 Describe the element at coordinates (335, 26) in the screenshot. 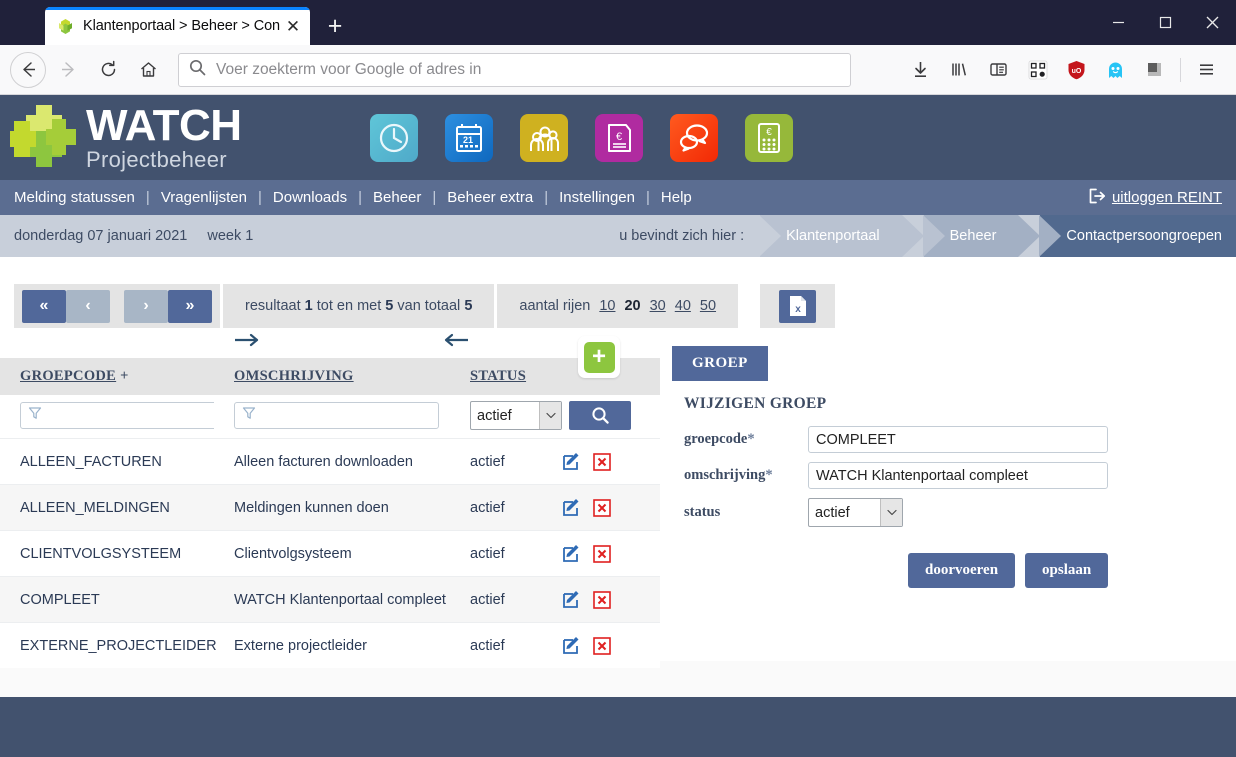

I see `new-tab-button: +` at that location.